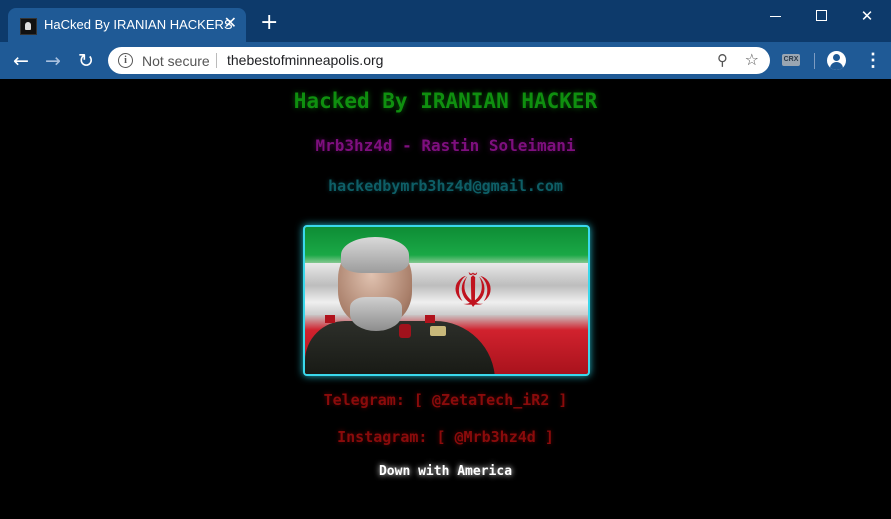  I want to click on maximize-button, so click(821, 16).